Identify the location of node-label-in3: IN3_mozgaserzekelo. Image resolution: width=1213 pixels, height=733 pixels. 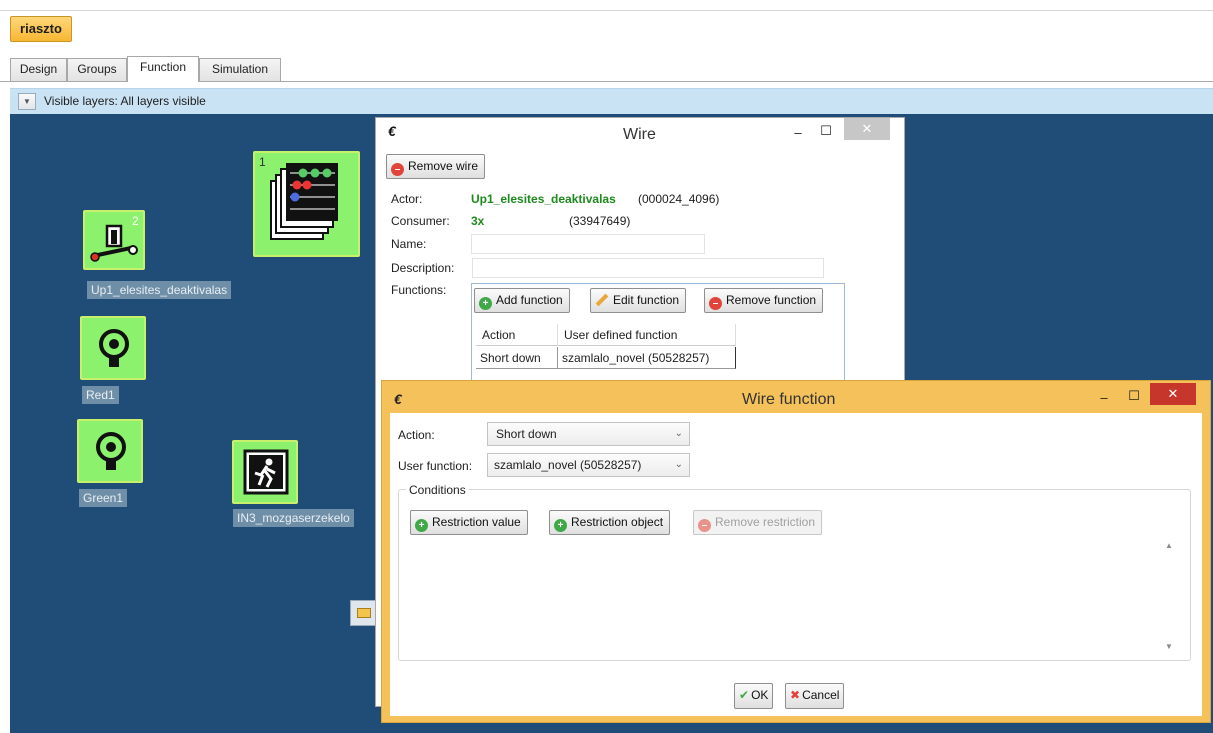
(293, 518).